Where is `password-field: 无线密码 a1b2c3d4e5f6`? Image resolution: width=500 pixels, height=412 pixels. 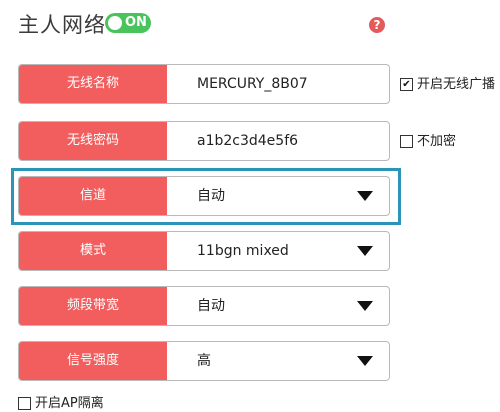 password-field: 无线密码 a1b2c3d4e5f6 is located at coordinates (204, 141).